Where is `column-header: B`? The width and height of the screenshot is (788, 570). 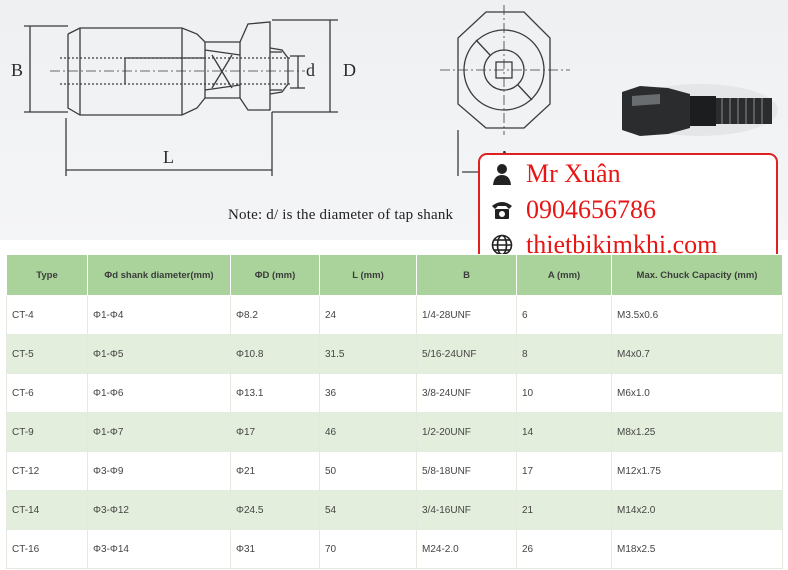
column-header: B is located at coordinates (466, 275).